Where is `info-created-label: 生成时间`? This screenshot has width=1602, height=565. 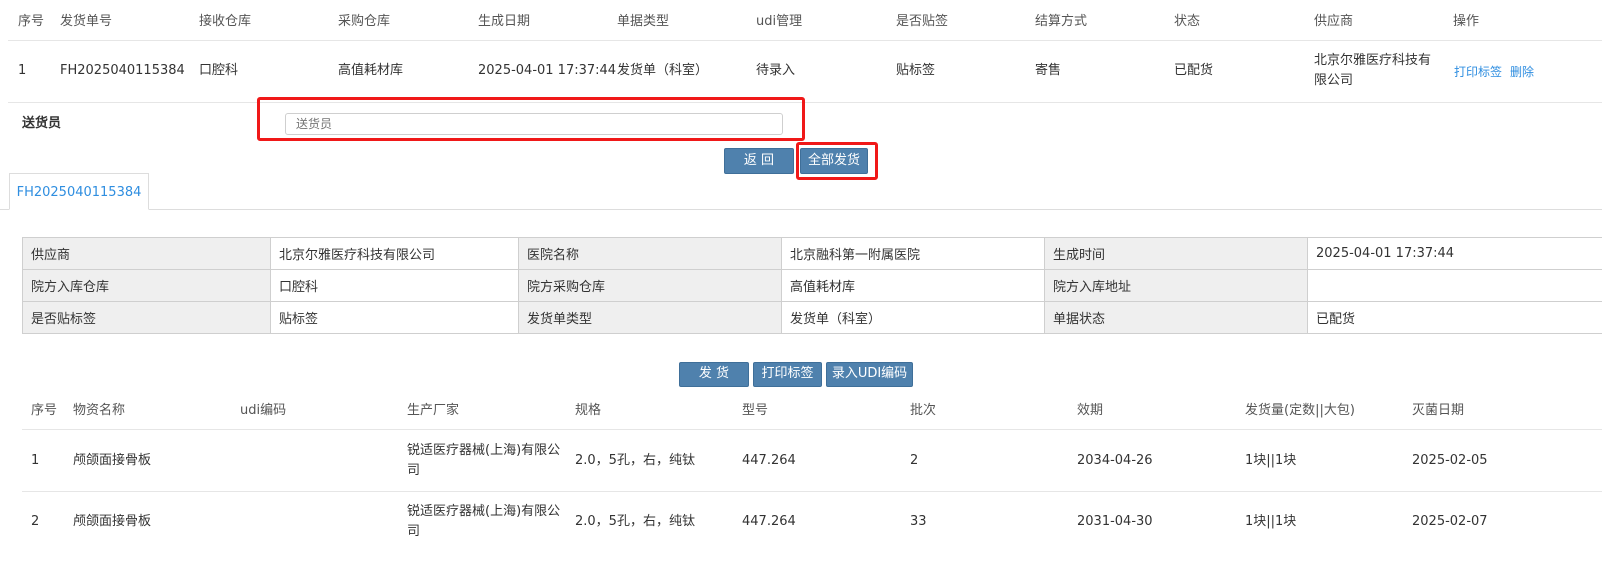 info-created-label: 生成时间 is located at coordinates (1176, 253).